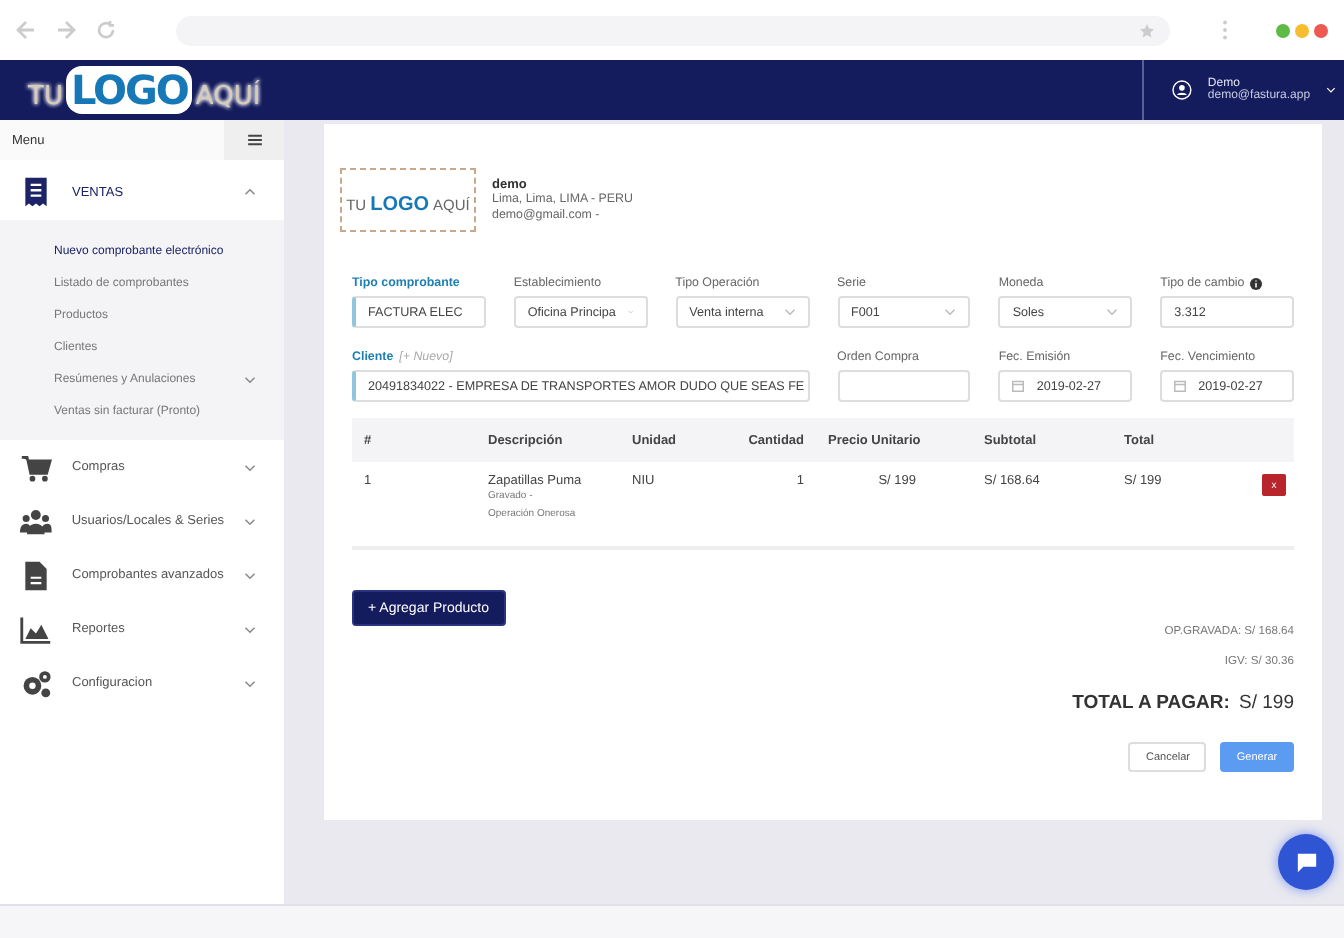 This screenshot has height=938, width=1344. I want to click on grand-total: TOTAL A PAGAR: S/ 199, so click(1183, 703).